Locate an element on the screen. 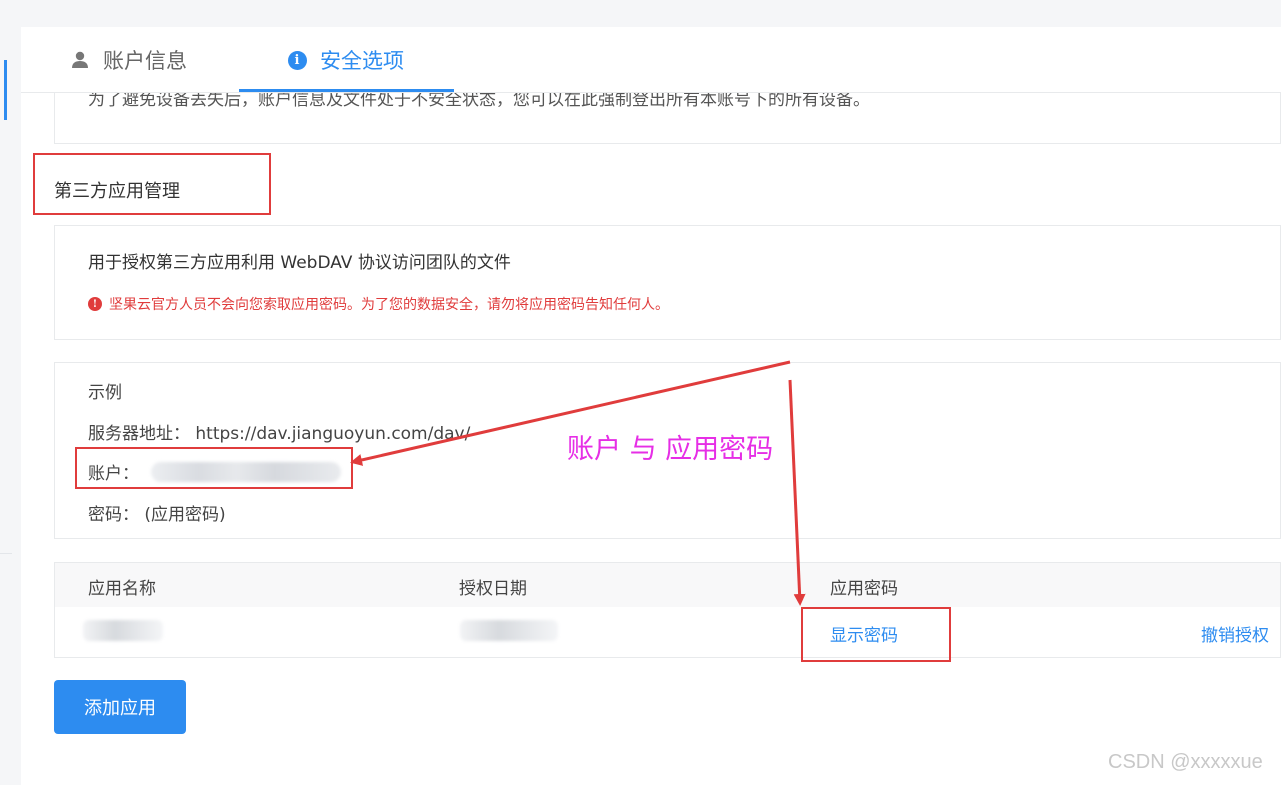  third-party-section-title: 第三方应用管理 is located at coordinates (117, 191).